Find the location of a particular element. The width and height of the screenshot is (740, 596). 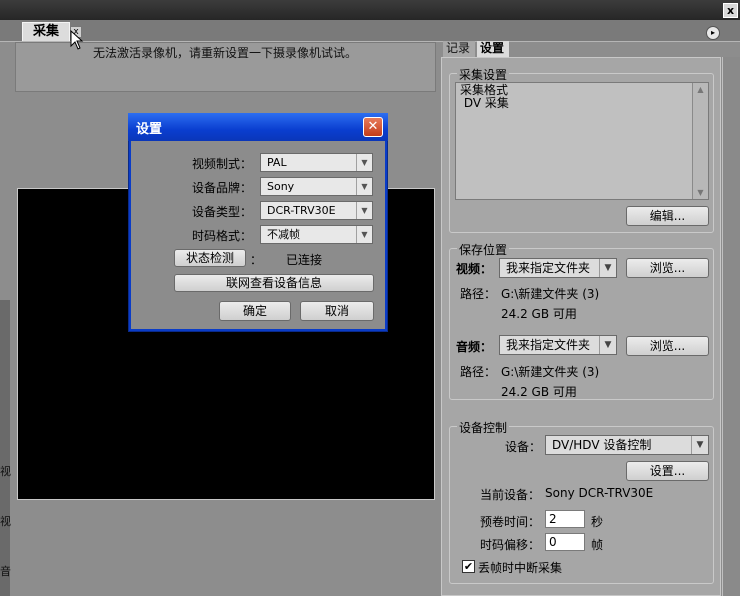

timecode-offset-label: 时码偏移： is located at coordinates (510, 545).